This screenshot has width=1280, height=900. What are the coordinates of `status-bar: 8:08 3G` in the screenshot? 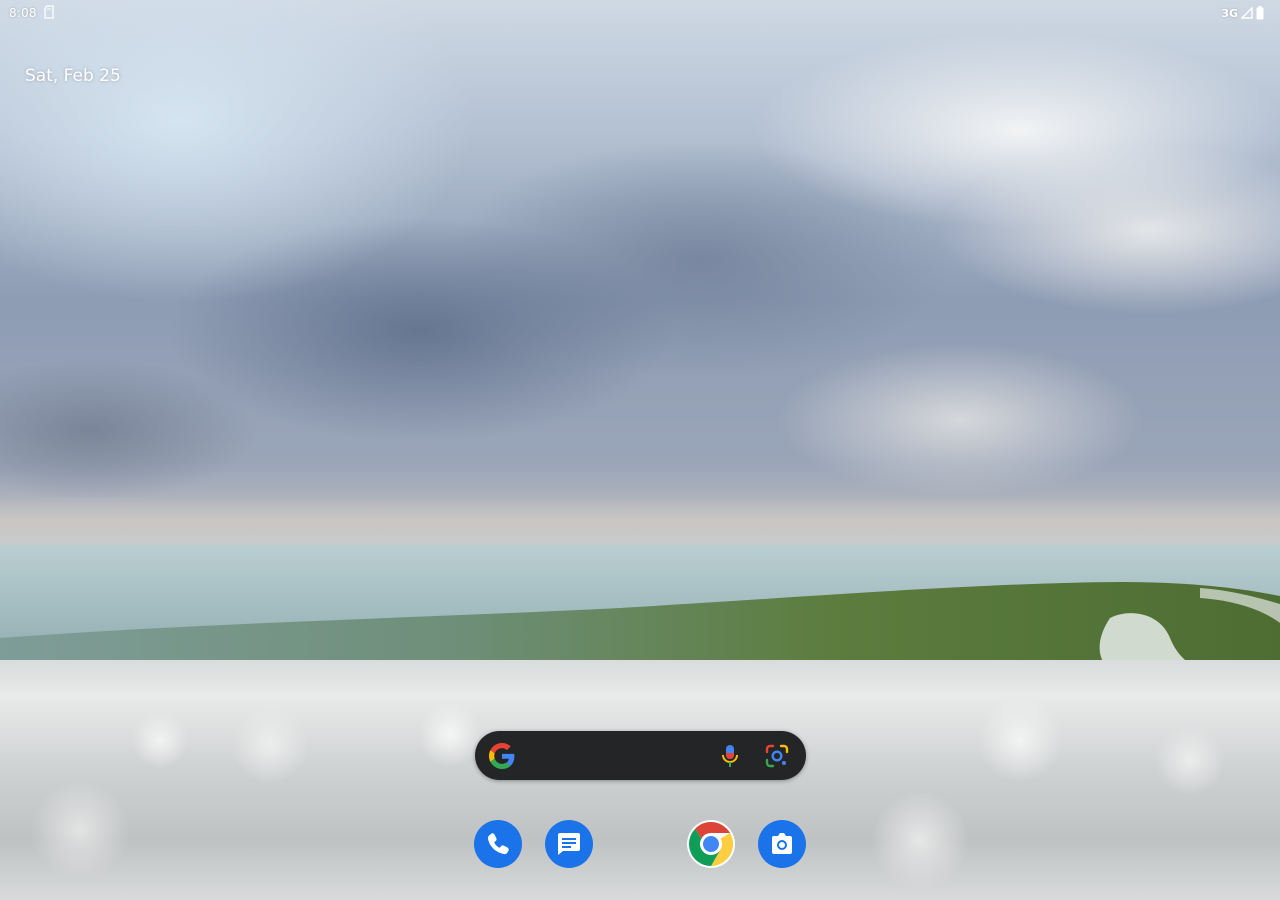 It's located at (640, 13).